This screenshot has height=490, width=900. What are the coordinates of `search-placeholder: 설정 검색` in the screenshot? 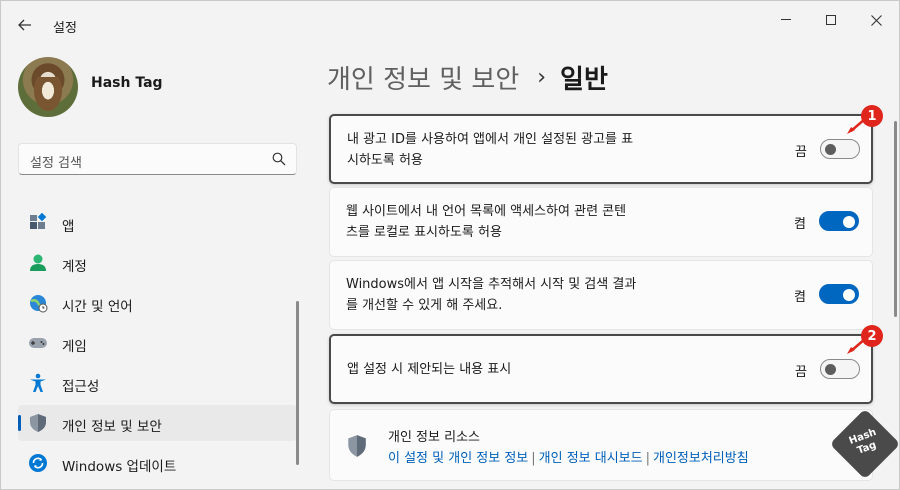 It's located at (56, 163).